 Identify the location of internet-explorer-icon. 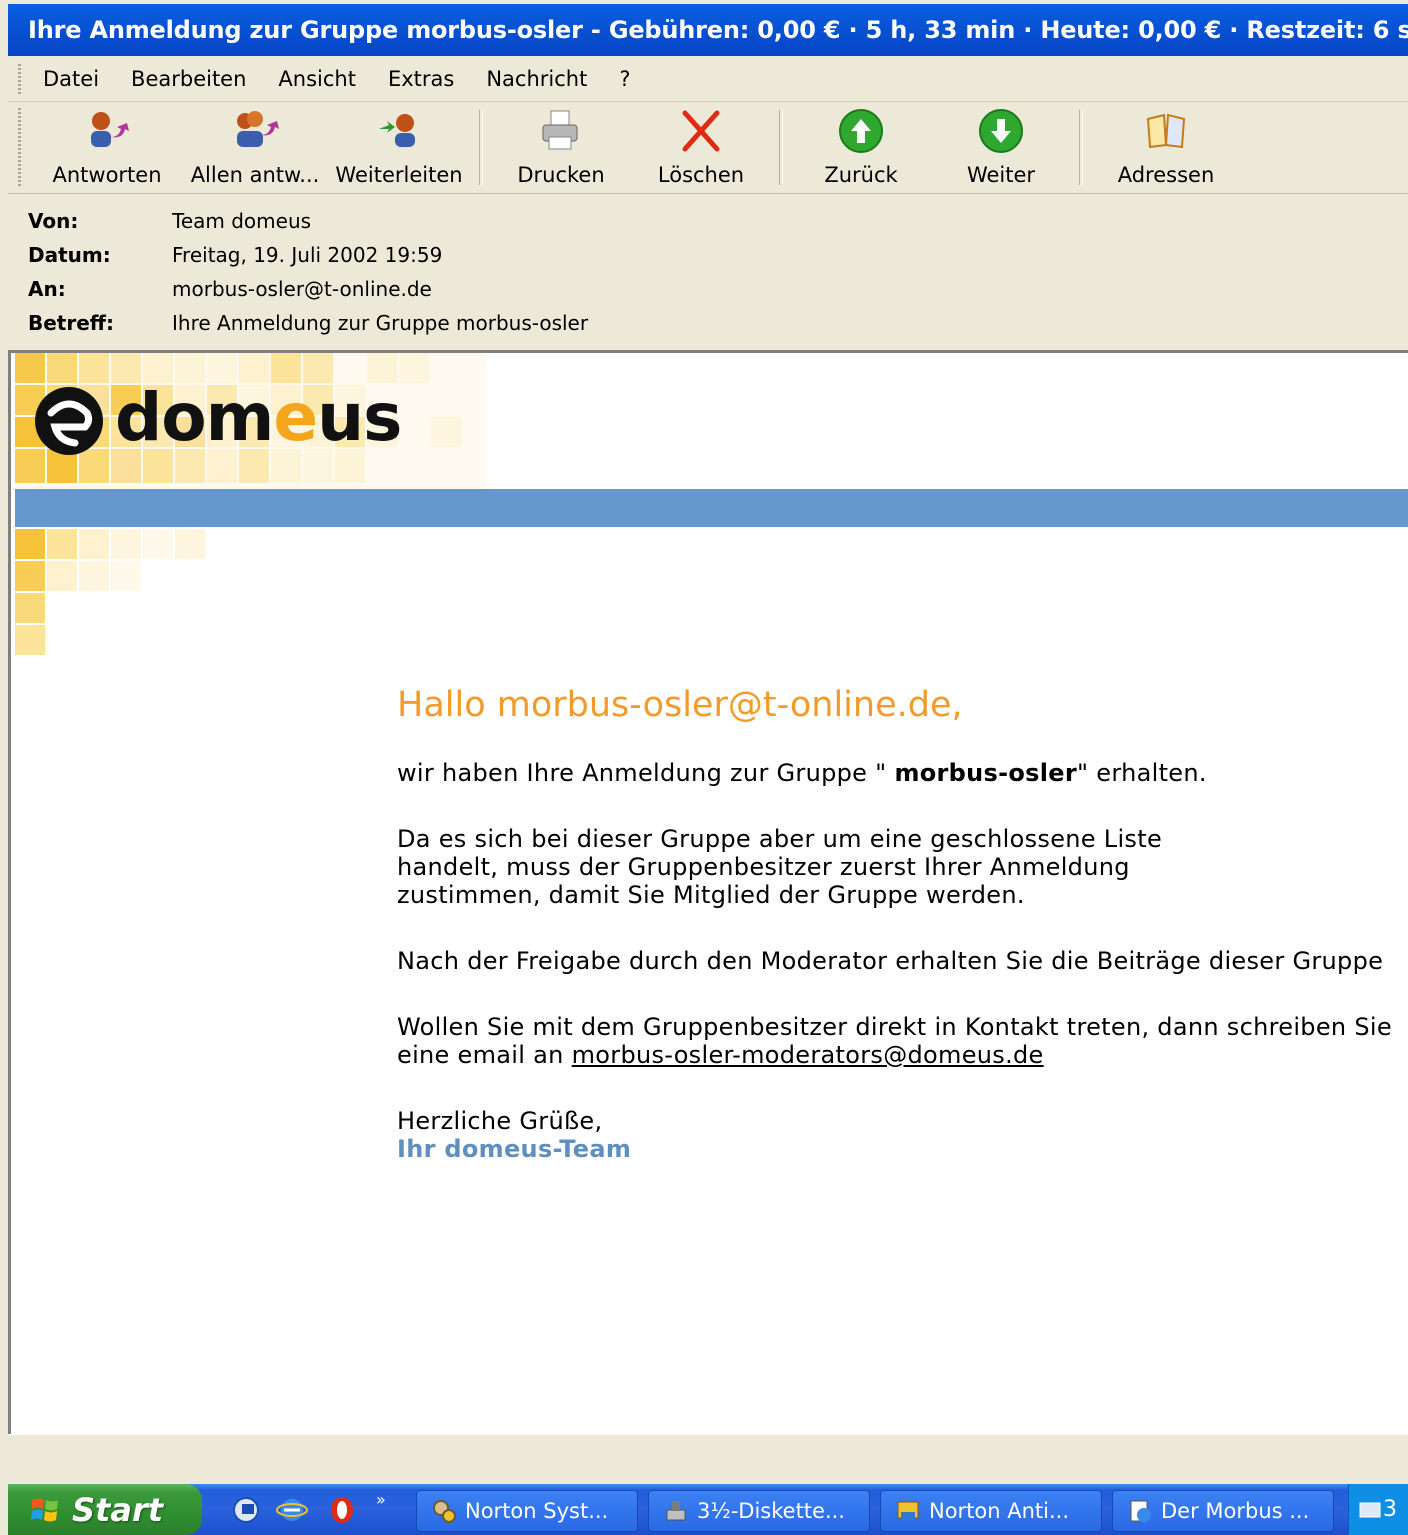
(292, 1510).